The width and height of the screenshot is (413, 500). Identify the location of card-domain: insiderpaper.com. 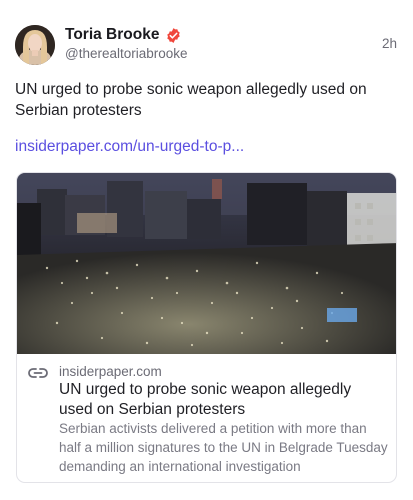
(110, 371).